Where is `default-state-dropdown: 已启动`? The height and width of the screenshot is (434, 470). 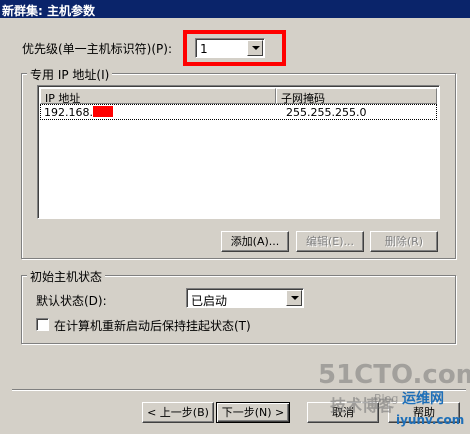
default-state-dropdown: 已启动 is located at coordinates (245, 298).